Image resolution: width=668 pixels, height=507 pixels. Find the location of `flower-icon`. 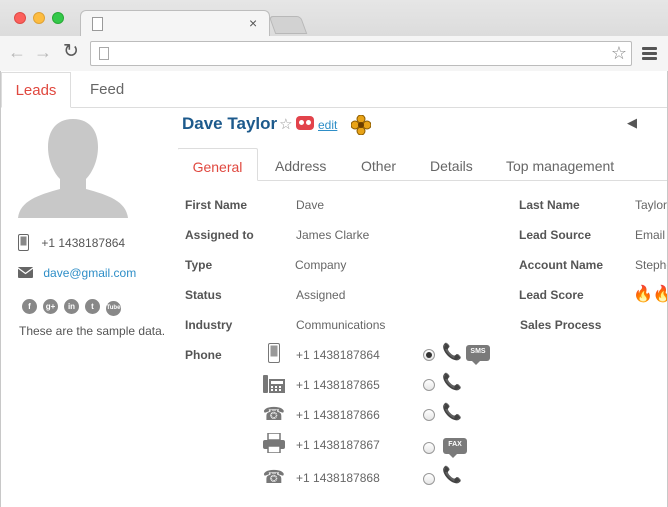

flower-icon is located at coordinates (361, 125).